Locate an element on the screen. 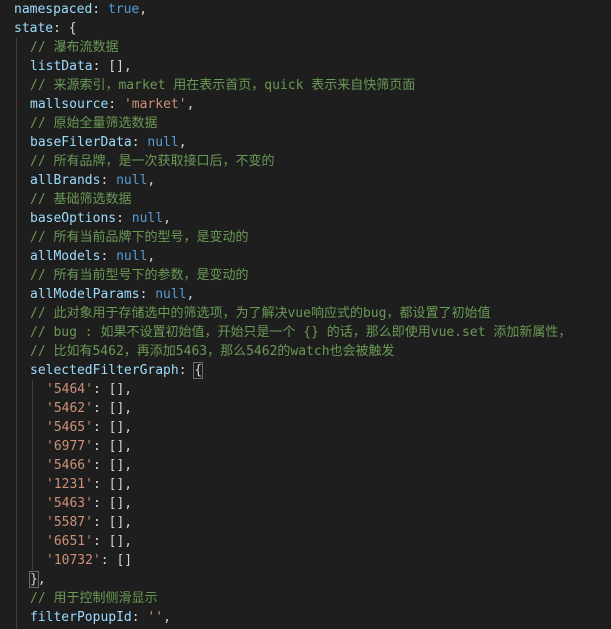  code-line: // 基础筛选数据 is located at coordinates (80, 199).